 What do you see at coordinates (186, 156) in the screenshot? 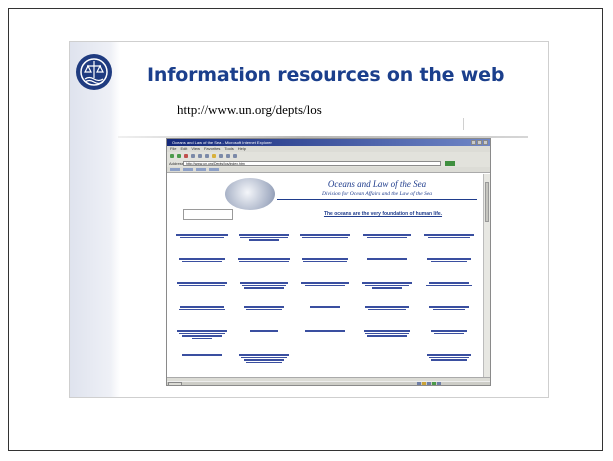
I see `stop-icon` at bounding box center [186, 156].